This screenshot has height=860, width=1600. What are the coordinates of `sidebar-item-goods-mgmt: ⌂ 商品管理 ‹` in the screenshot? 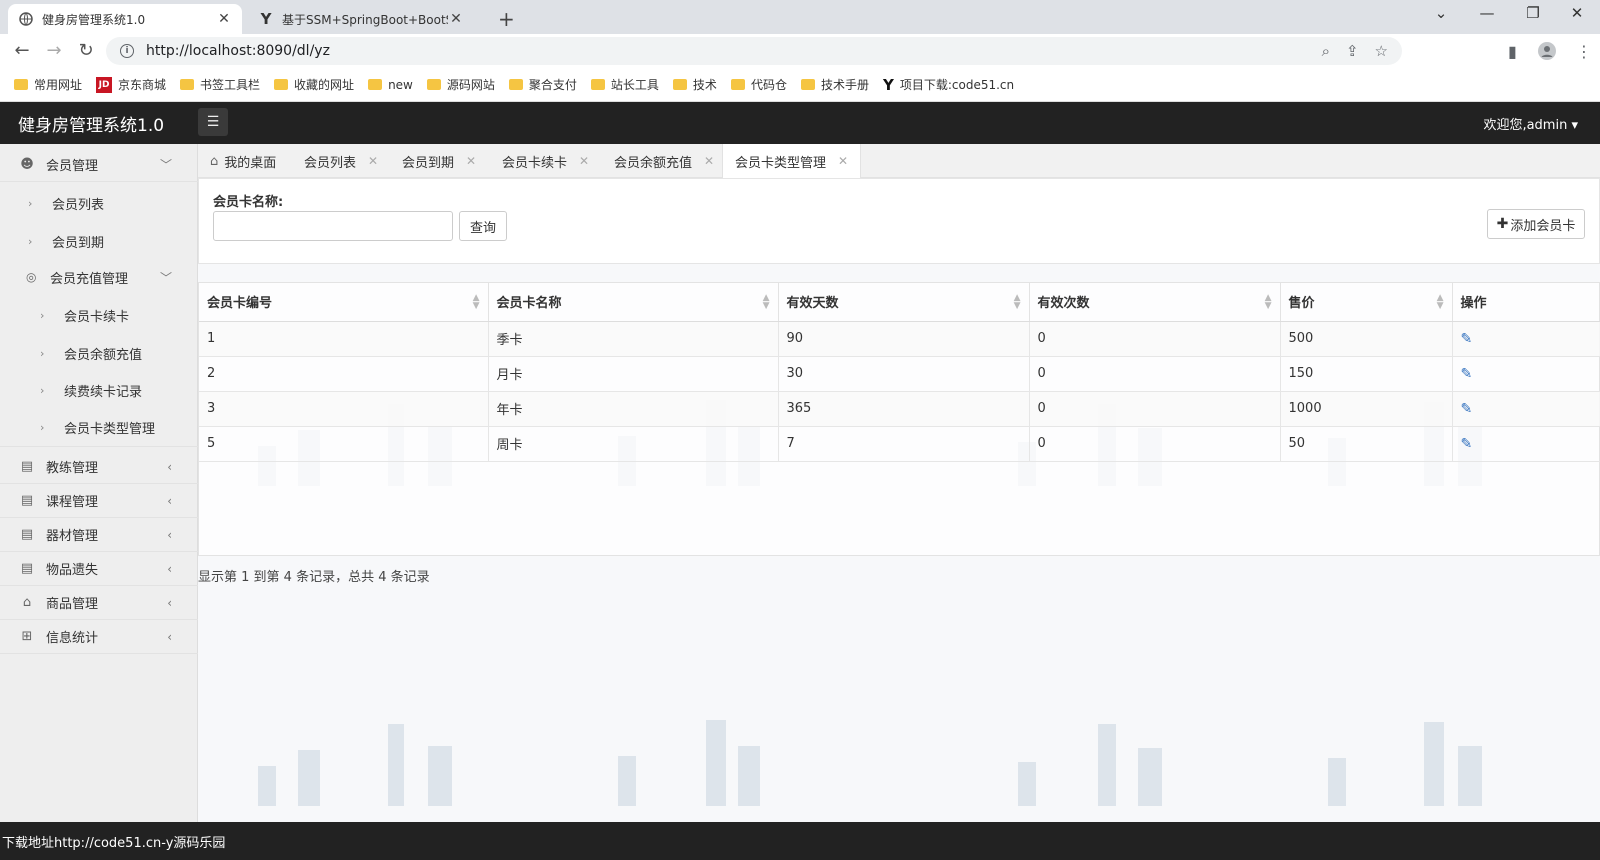 It's located at (99, 603).